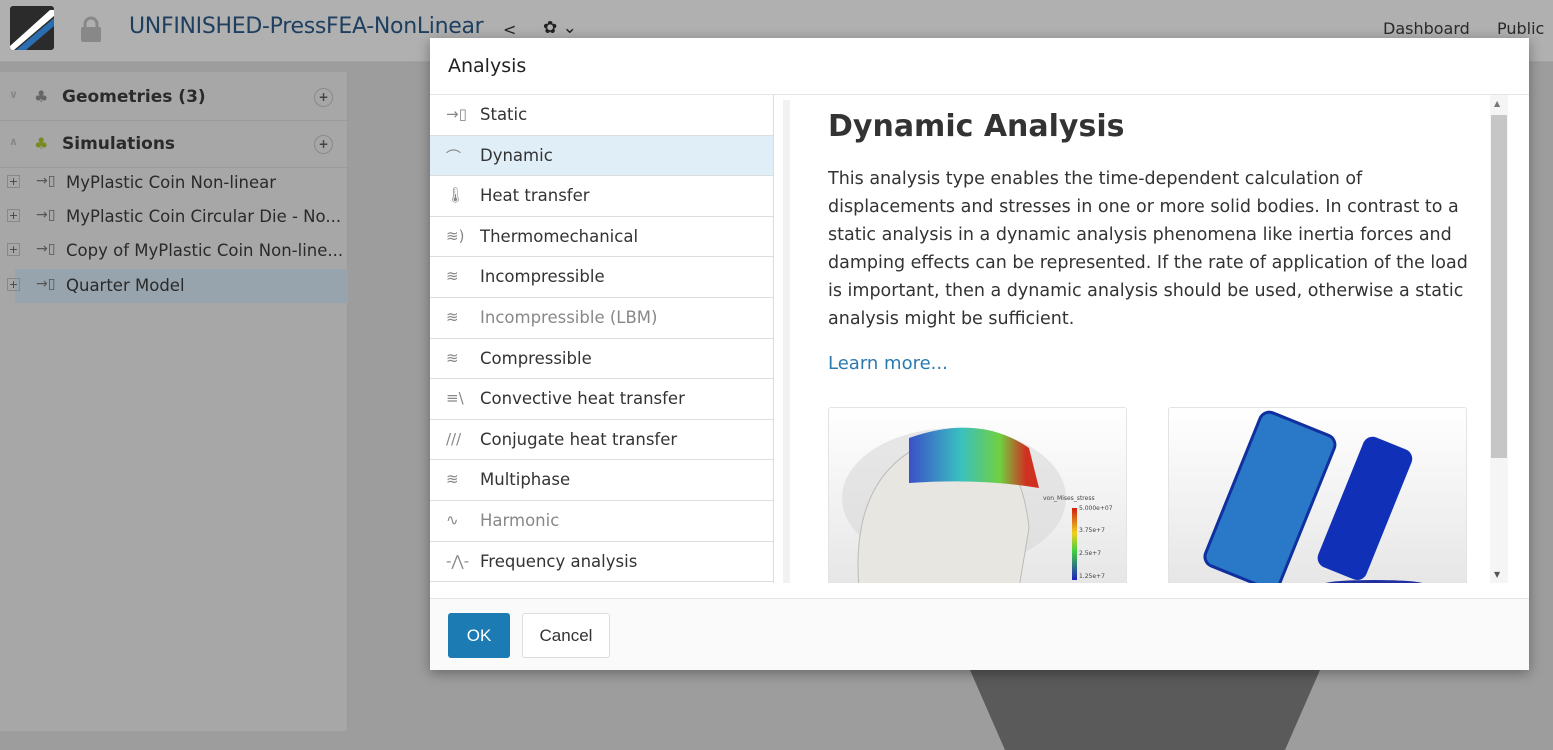  Describe the element at coordinates (601, 359) in the screenshot. I see `analysis-type-compressible: ≋ Compressible` at that location.